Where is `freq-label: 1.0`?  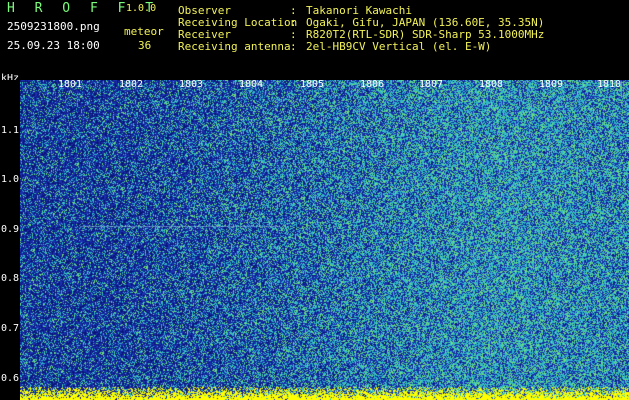
freq-label: 1.0 is located at coordinates (10, 179).